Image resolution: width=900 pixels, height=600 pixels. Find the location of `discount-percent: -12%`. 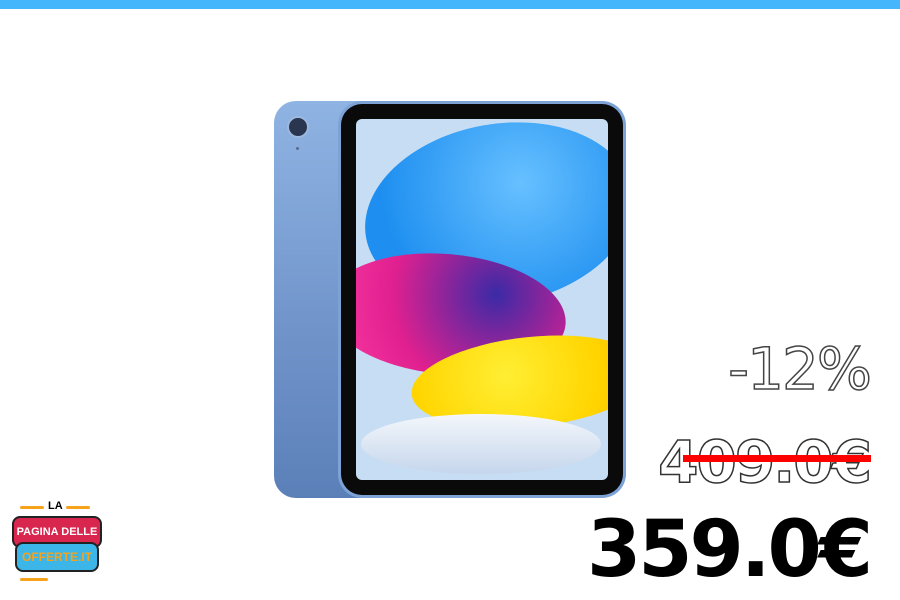

discount-percent: -12% is located at coordinates (799, 369).